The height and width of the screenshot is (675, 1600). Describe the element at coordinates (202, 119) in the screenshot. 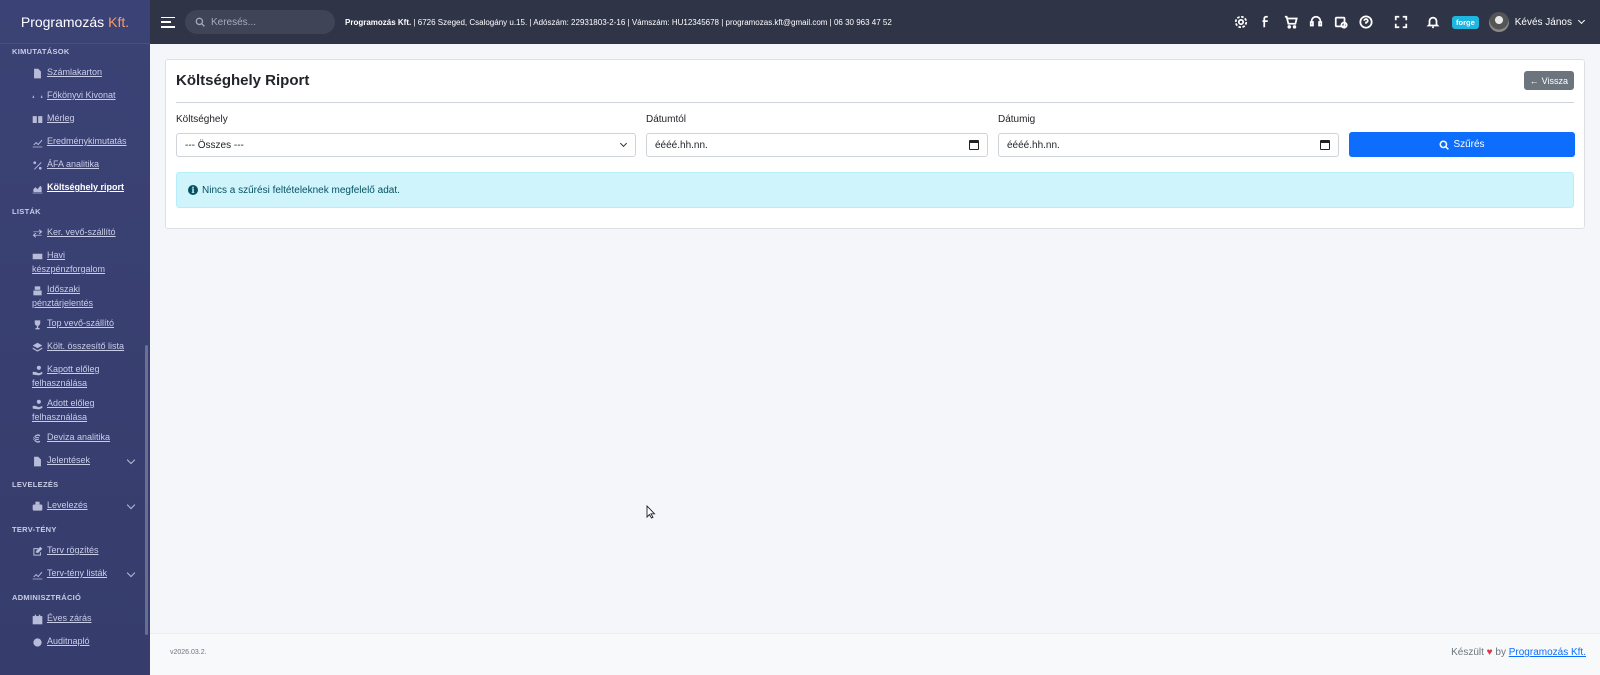

I see `cost-center-label: Költséghely` at that location.